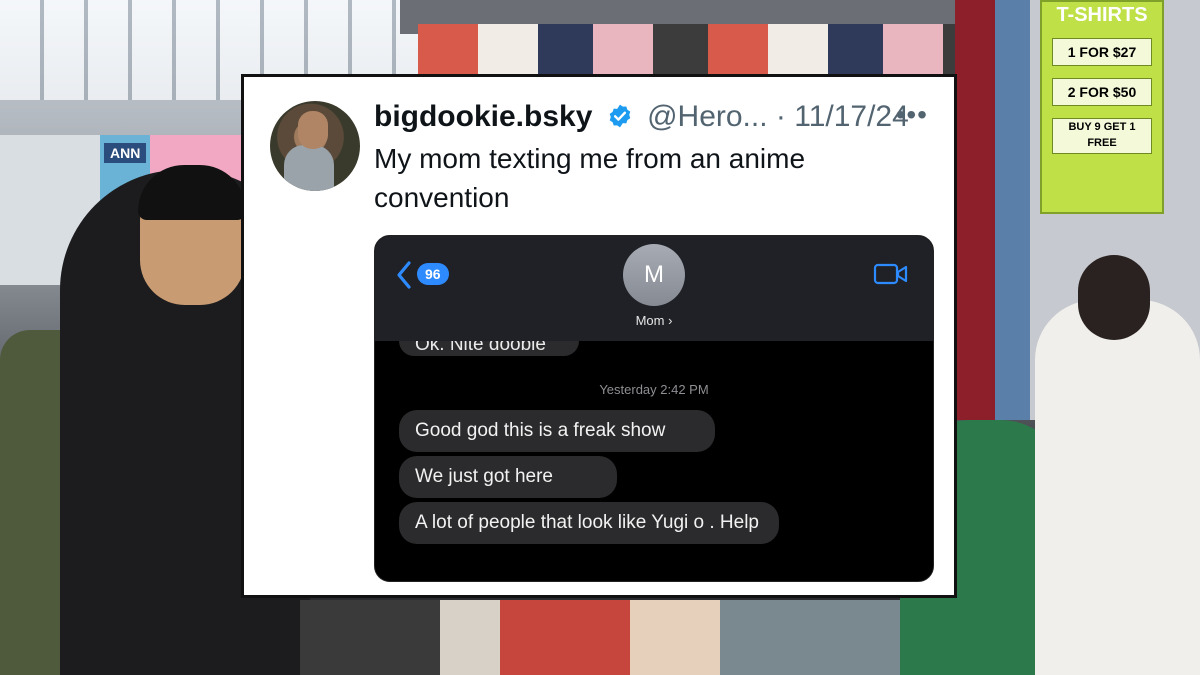 The image size is (1200, 675). What do you see at coordinates (620, 120) in the screenshot?
I see `verified-badge-icon` at bounding box center [620, 120].